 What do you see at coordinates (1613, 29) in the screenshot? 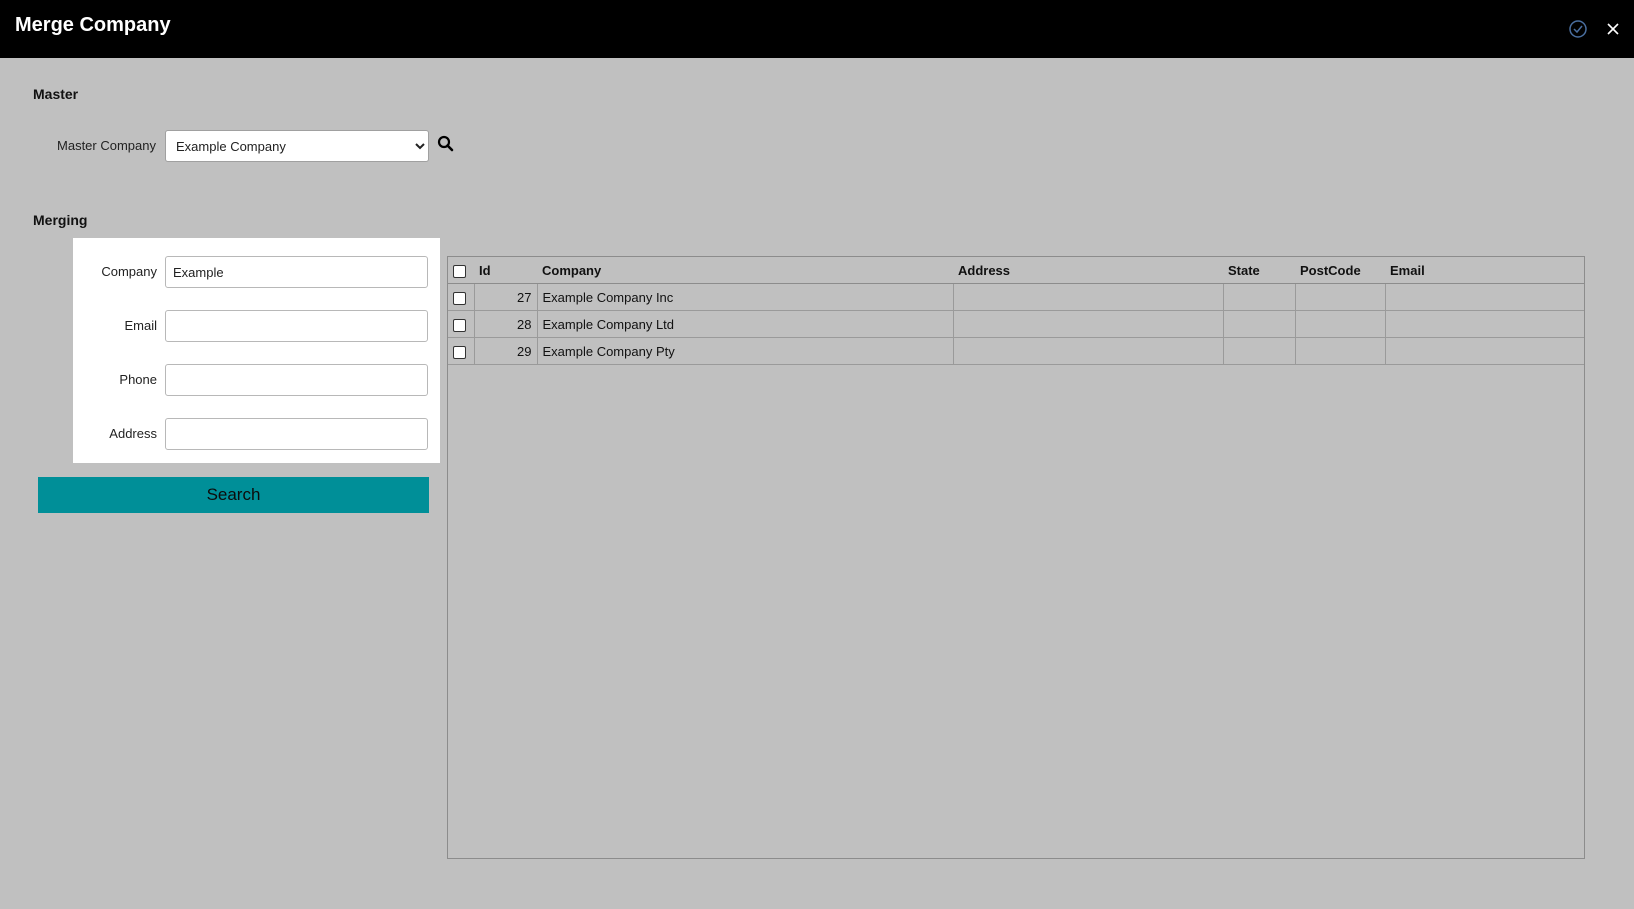
I see `close-icon` at bounding box center [1613, 29].